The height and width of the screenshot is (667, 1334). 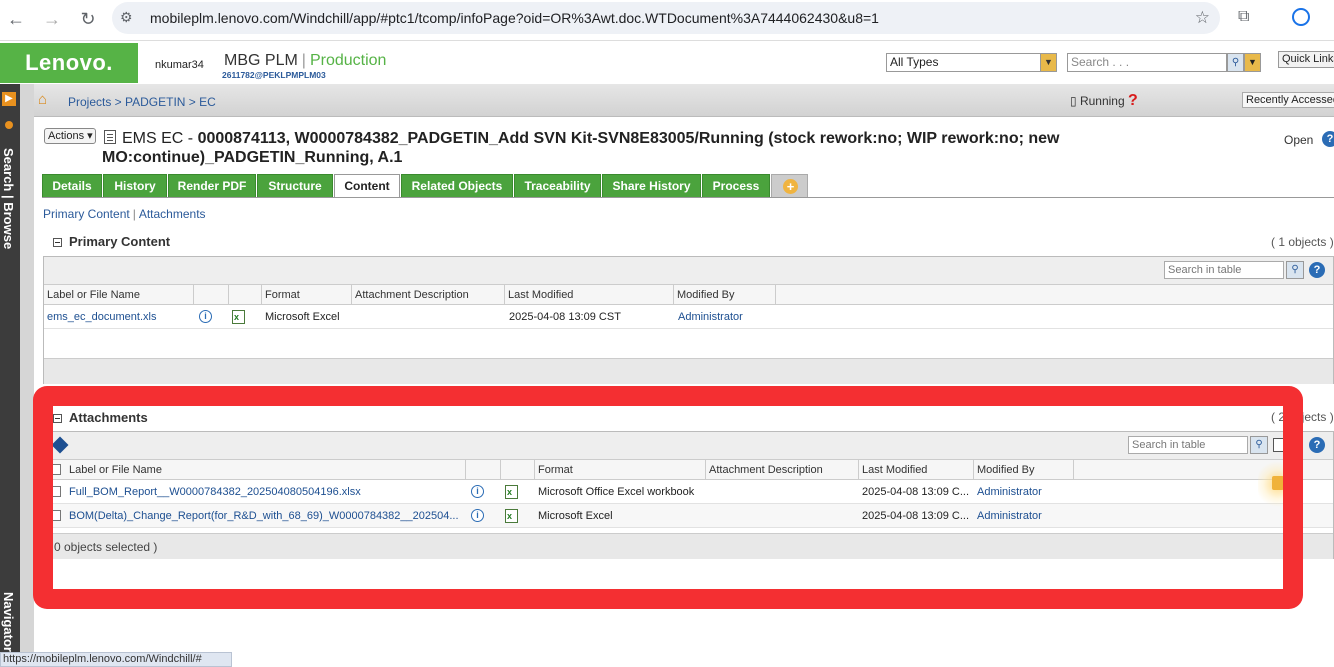 I want to click on status-bar-url: https://mobileplm.lenovo.com/Windchill/#, so click(x=116, y=659).